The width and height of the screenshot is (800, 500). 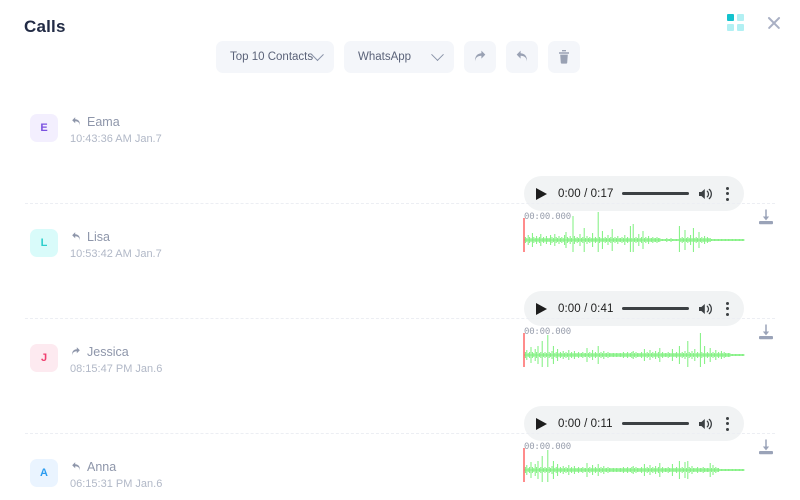 I want to click on call-contact: J Jessica 08:15:47 PM Jan.6, so click(x=96, y=359).